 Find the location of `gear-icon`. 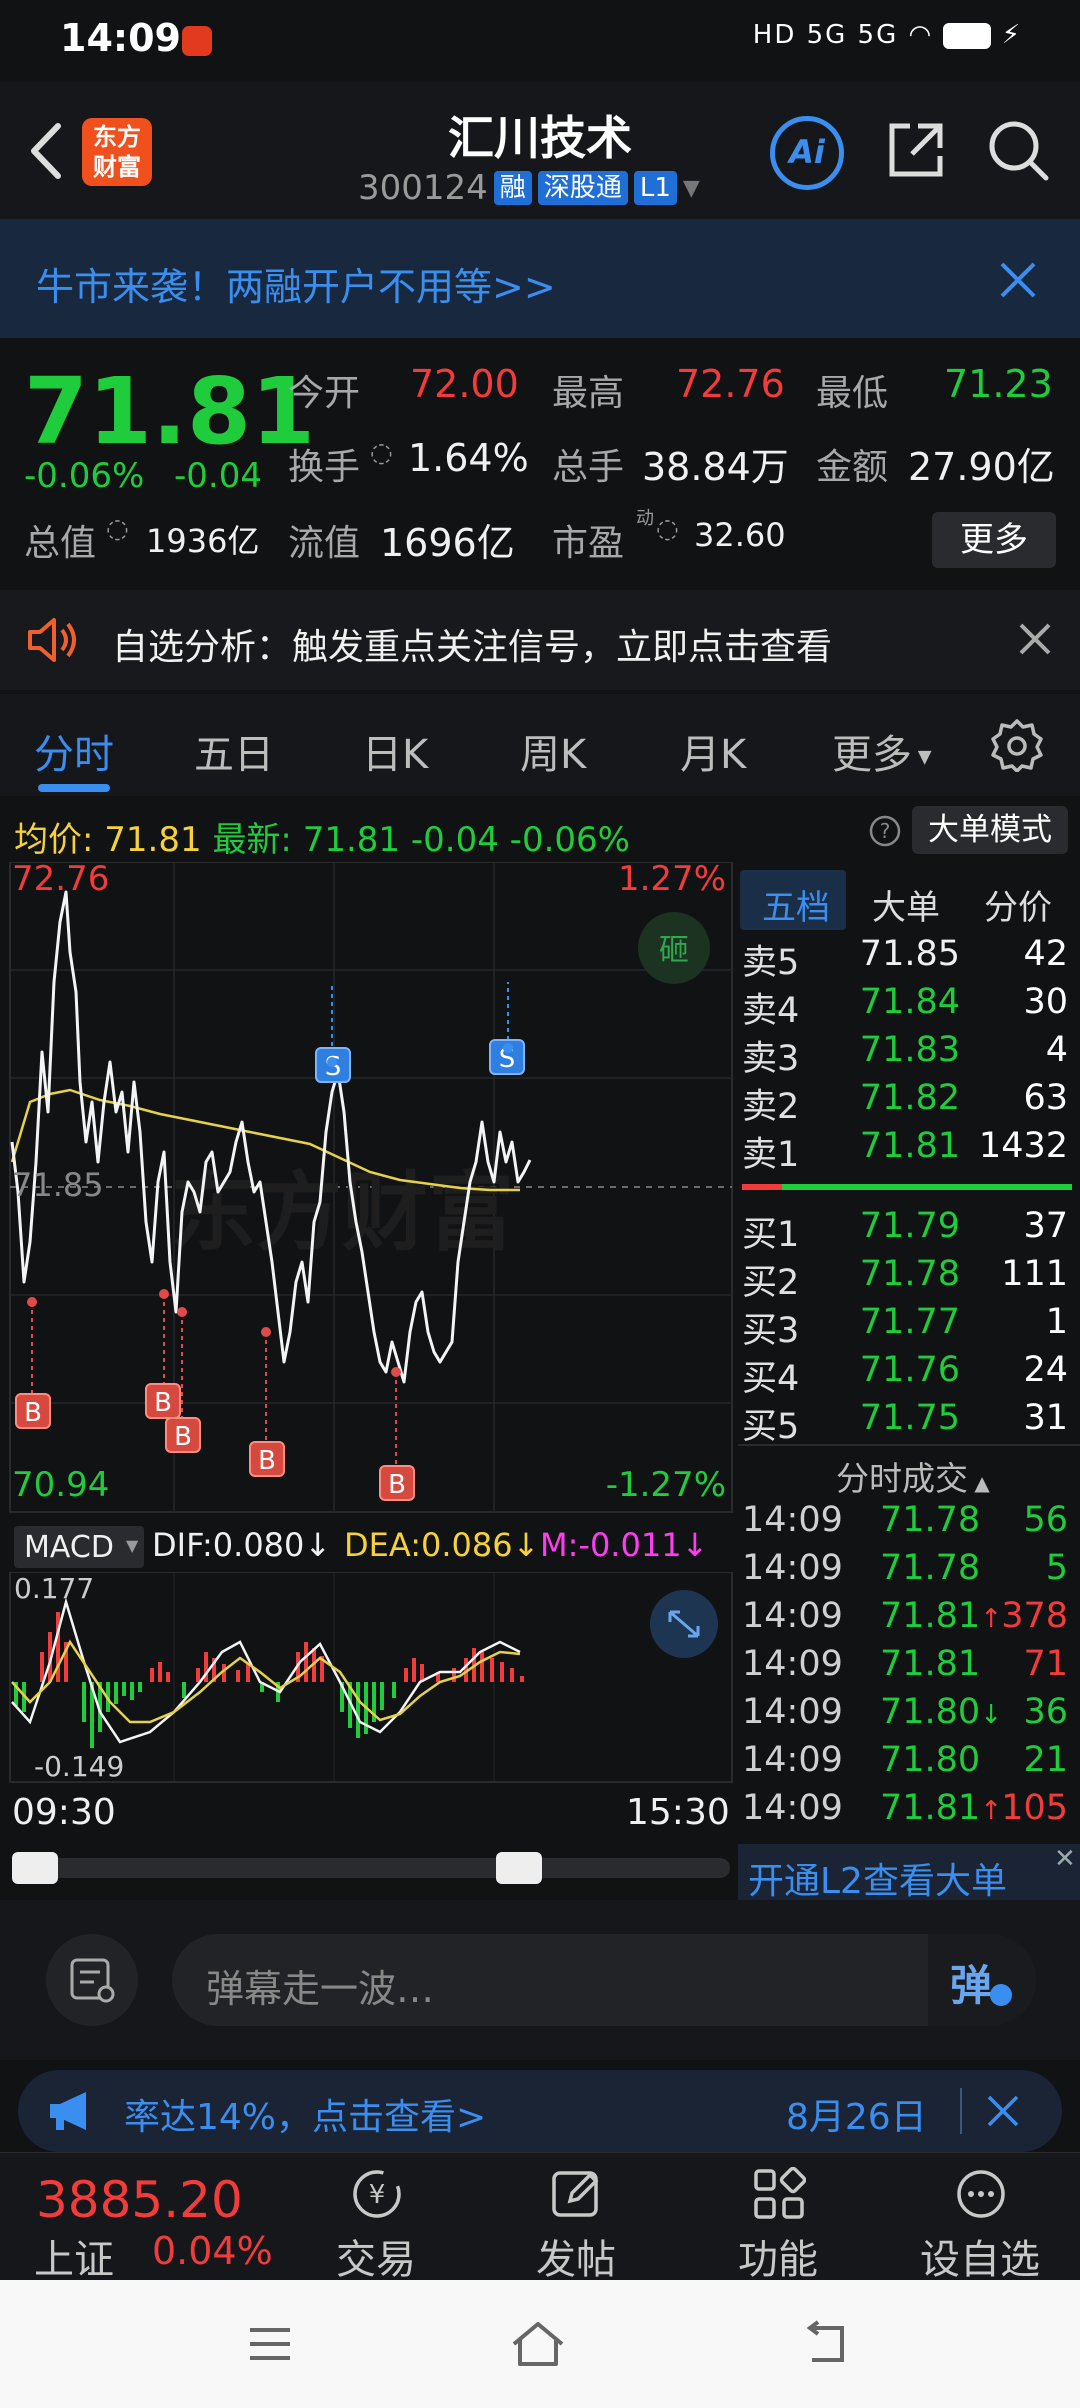

gear-icon is located at coordinates (1017, 745).